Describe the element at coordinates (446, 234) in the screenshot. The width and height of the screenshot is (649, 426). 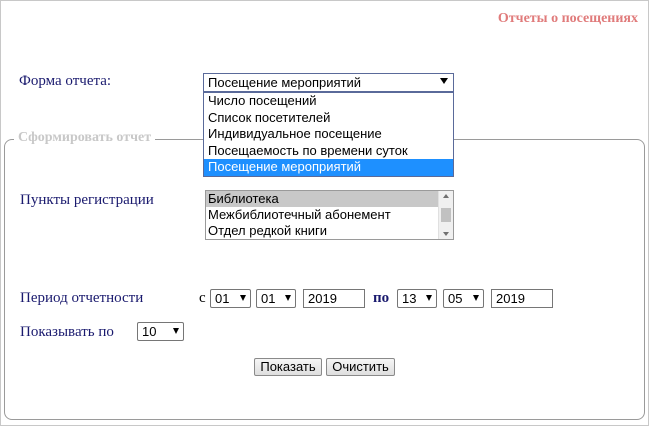
I see `scroll-down-icon` at that location.